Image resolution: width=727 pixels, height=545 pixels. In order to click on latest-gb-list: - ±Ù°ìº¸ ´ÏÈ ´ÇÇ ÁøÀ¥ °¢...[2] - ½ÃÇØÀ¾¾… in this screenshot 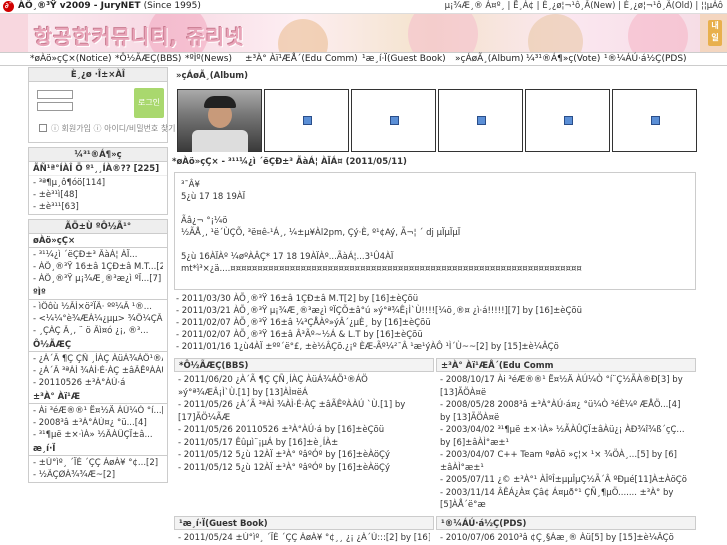, I will do `click(98, 469)`.